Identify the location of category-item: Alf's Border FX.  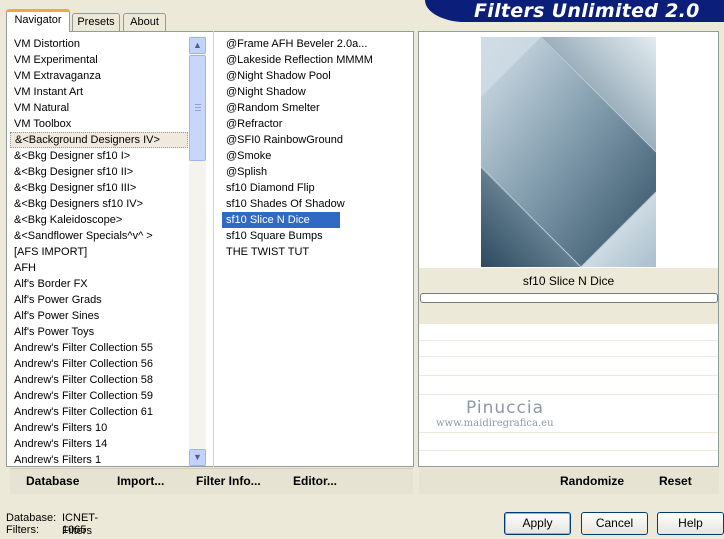
(99, 284).